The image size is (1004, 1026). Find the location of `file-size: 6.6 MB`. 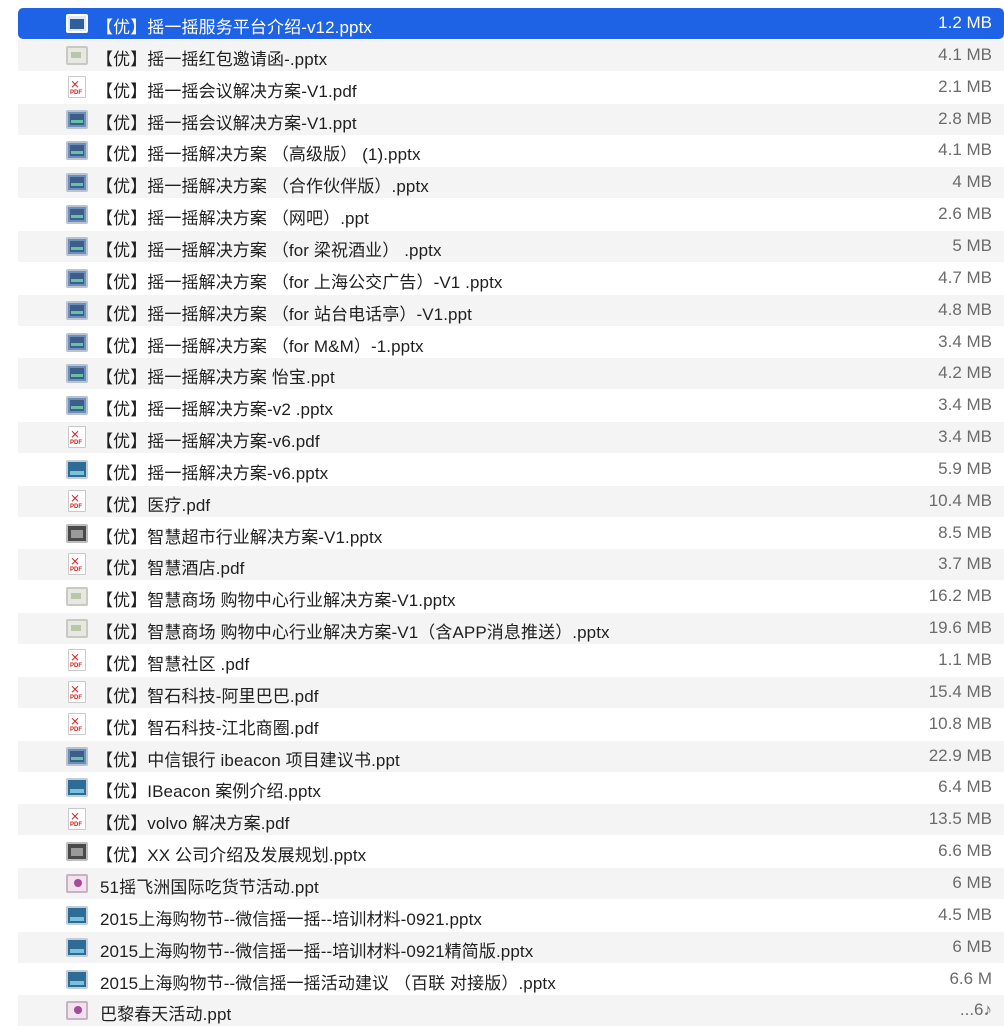

file-size: 6.6 MB is located at coordinates (965, 851).